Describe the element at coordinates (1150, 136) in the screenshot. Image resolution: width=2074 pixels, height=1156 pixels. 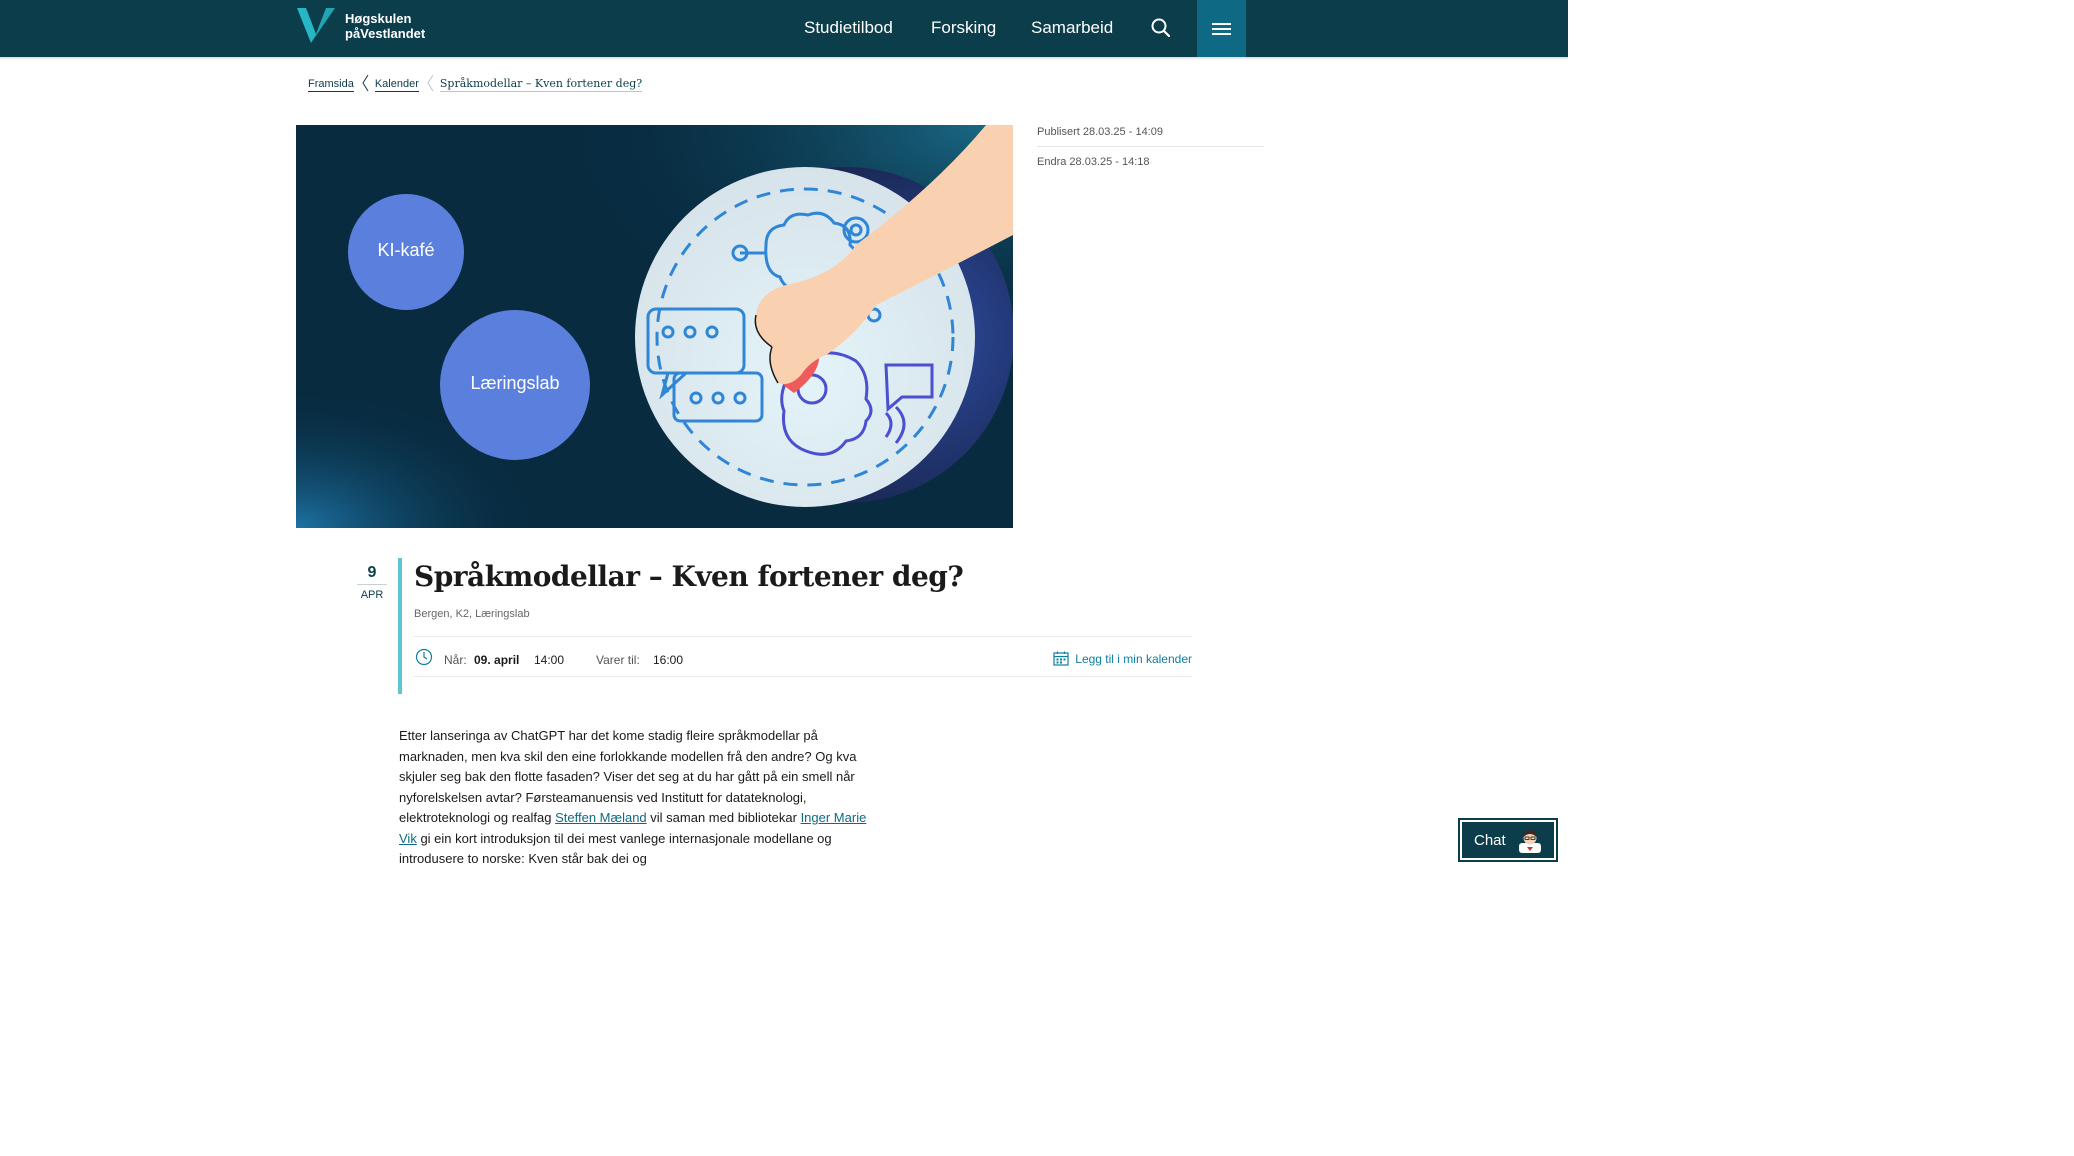
I see `published-date: Publisert 28.03.25 - 14:09` at that location.